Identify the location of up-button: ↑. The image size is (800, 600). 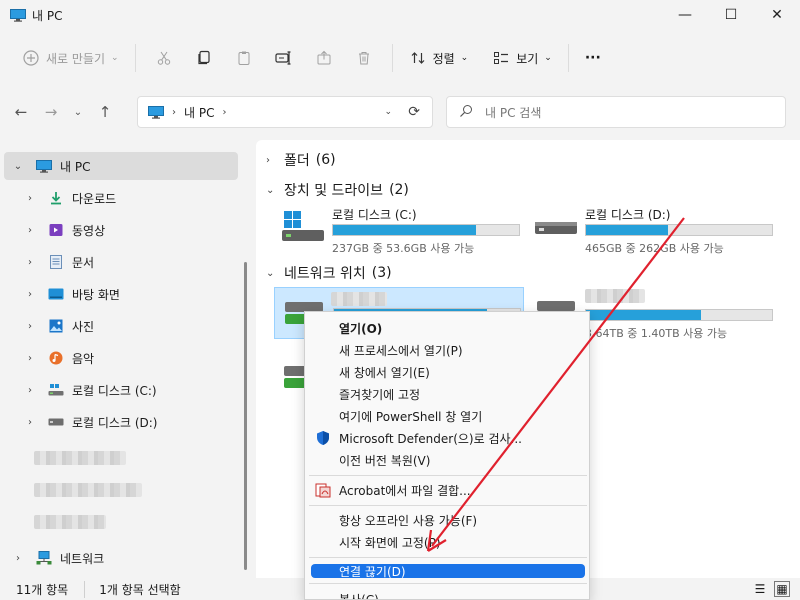
(105, 112).